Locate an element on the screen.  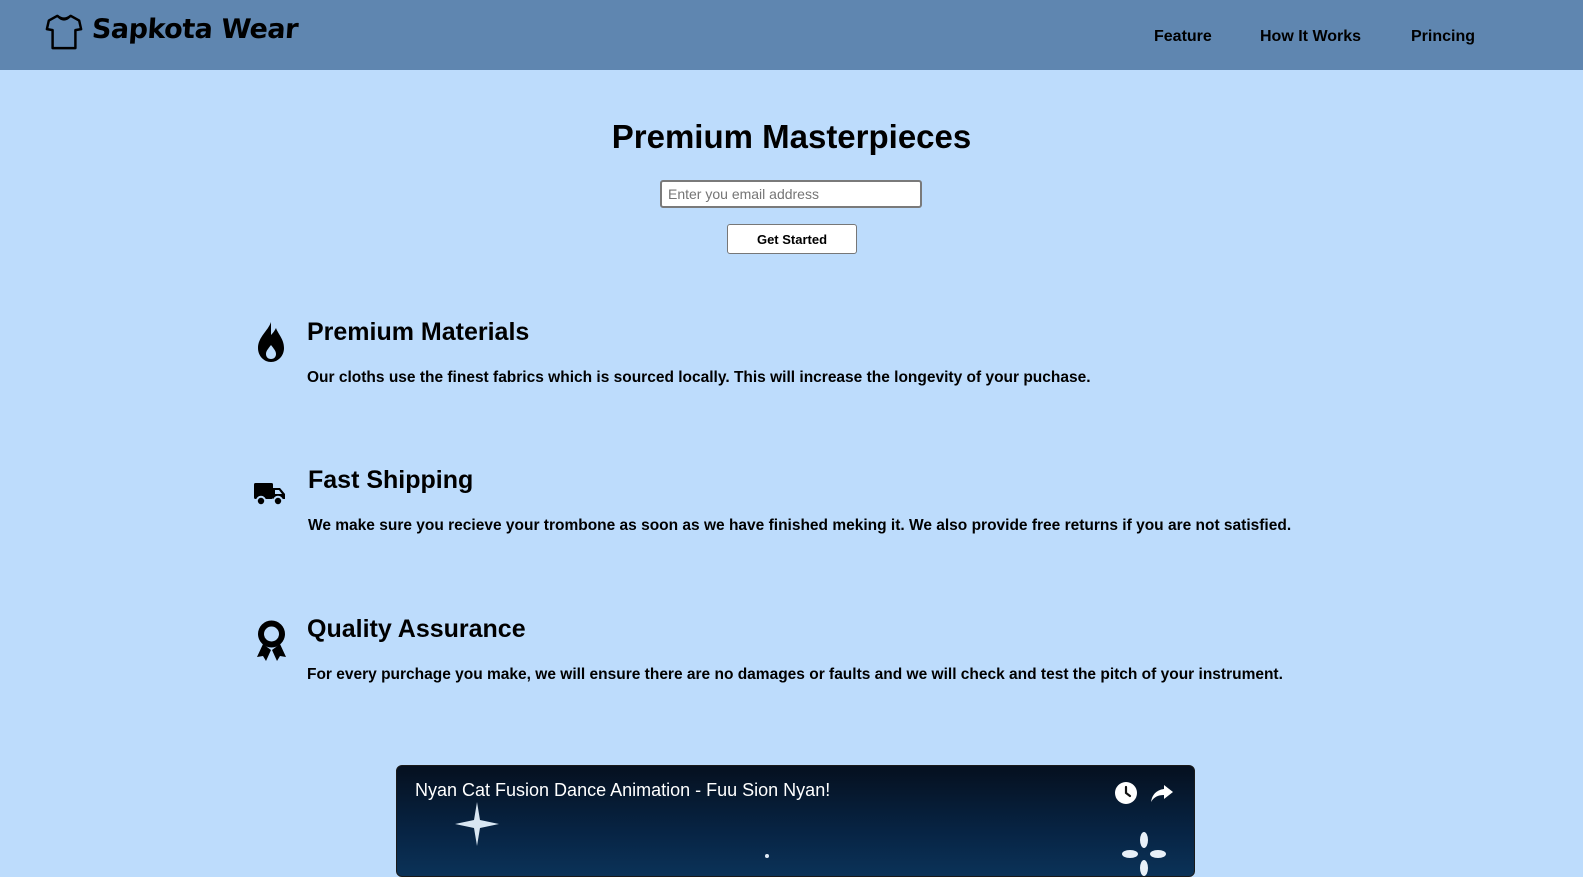
truck-icon is located at coordinates (269, 495).